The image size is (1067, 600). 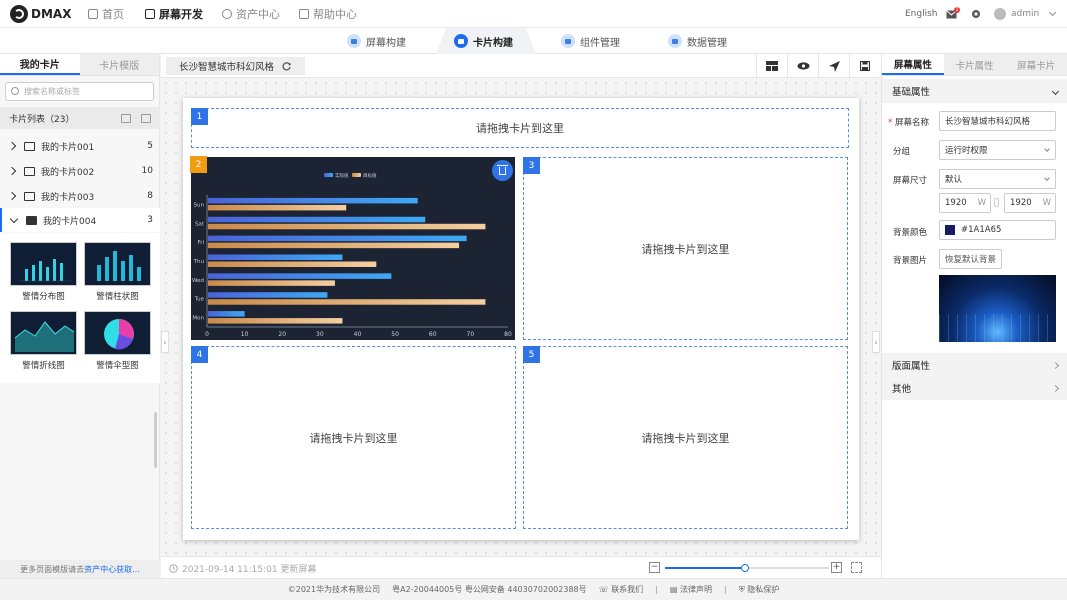 I want to click on zoom-slider-knob, so click(x=745, y=568).